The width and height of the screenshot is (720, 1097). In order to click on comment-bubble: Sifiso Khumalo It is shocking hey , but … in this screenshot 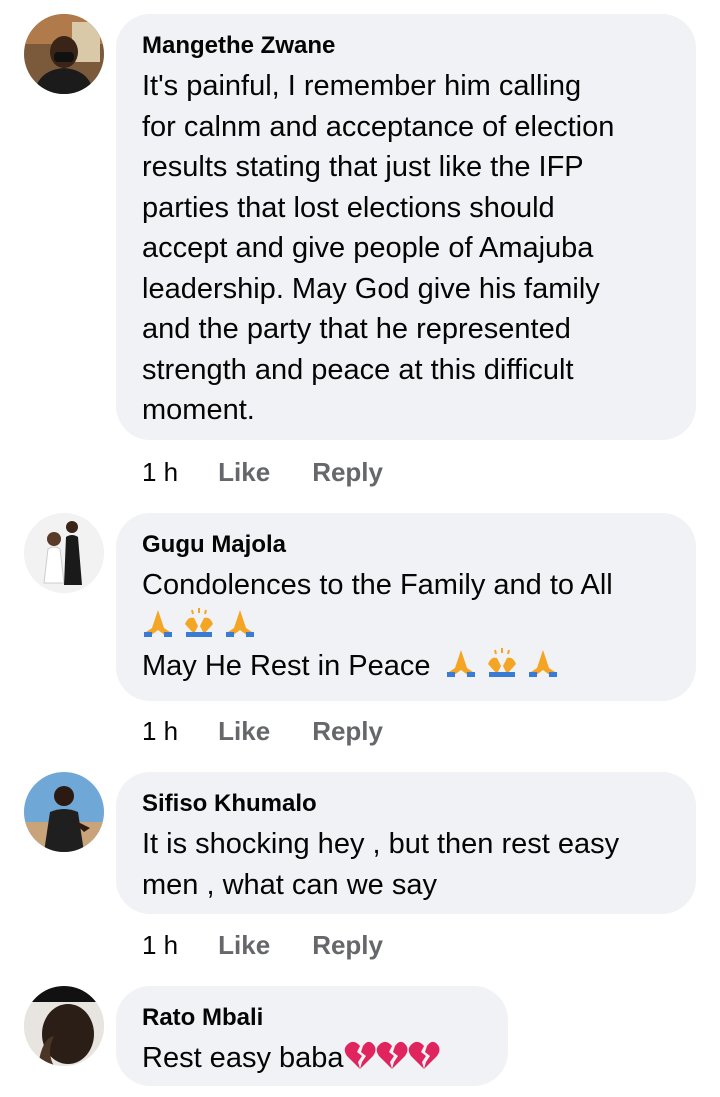, I will do `click(406, 843)`.